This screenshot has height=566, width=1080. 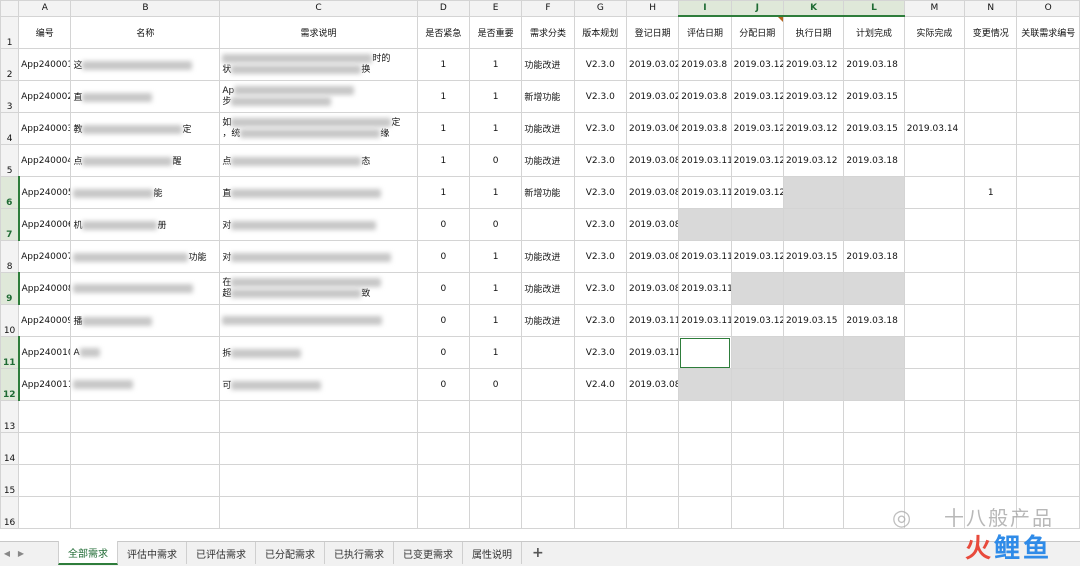 I want to click on column-header-o: O, so click(x=1048, y=8).